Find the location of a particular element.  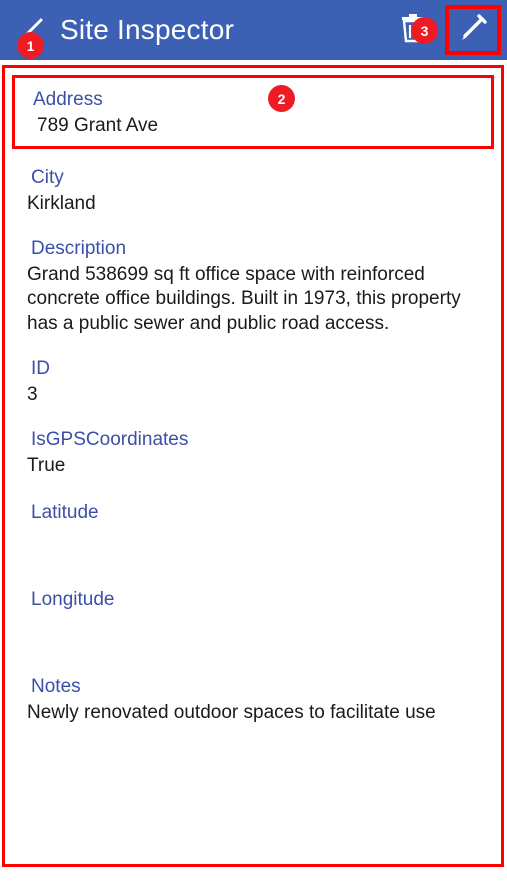

annotation-badge-2: 2 is located at coordinates (281, 98).